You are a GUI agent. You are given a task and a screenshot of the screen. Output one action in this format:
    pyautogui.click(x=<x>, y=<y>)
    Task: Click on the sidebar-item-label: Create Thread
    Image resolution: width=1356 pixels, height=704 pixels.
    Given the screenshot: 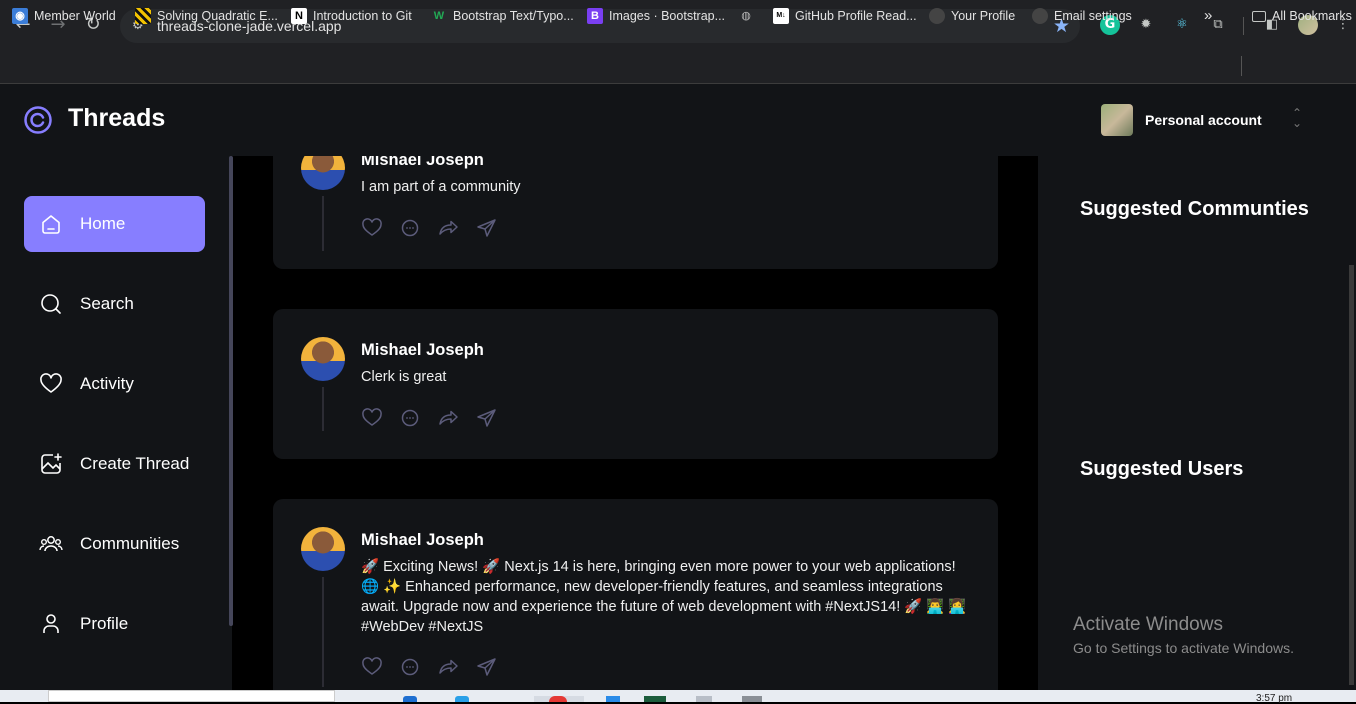 What is the action you would take?
    pyautogui.click(x=135, y=463)
    